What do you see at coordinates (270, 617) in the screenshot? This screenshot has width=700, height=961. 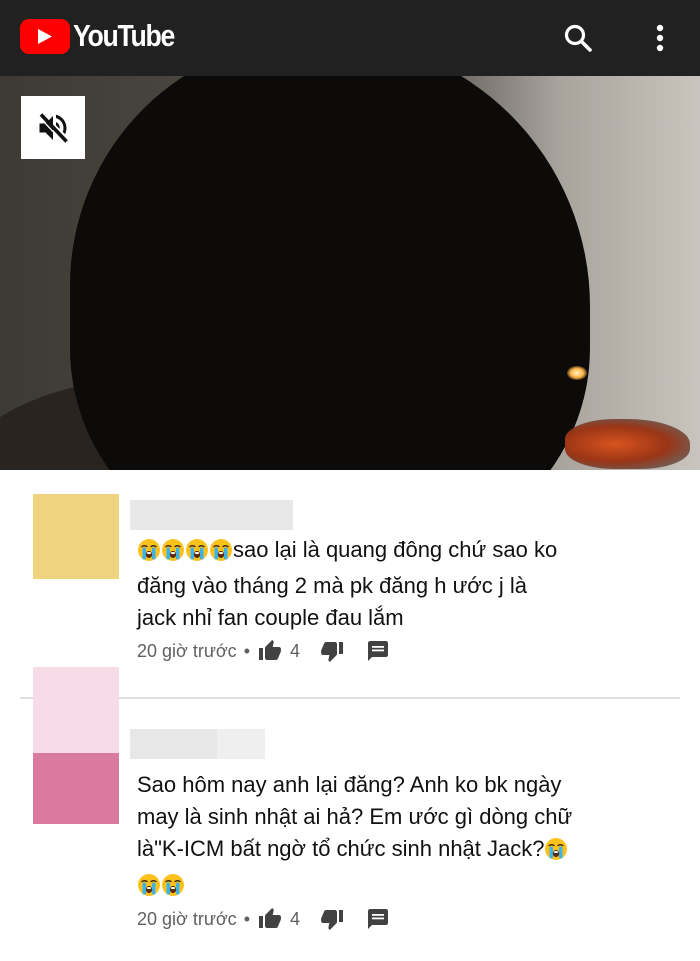 I see `comment-line: jack nhỉ fan couple đau lắm` at bounding box center [270, 617].